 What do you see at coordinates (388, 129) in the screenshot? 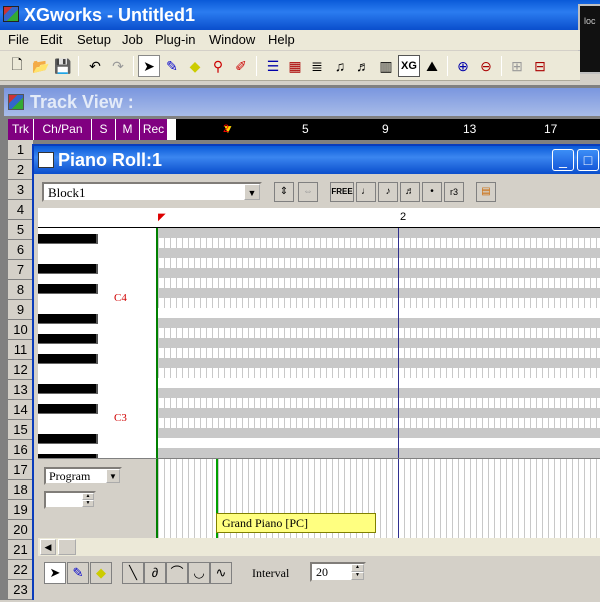
I see `track-ruler: ▼ 2 5 9 13 17` at bounding box center [388, 129].